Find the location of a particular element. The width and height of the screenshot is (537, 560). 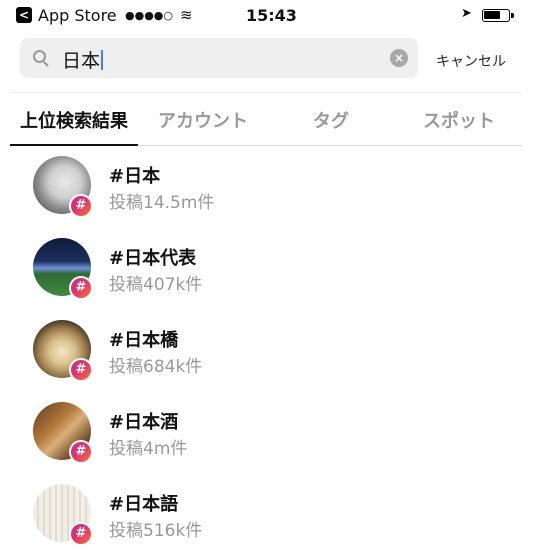

list-item: # #日本語 投稿516k件 is located at coordinates (268, 519).